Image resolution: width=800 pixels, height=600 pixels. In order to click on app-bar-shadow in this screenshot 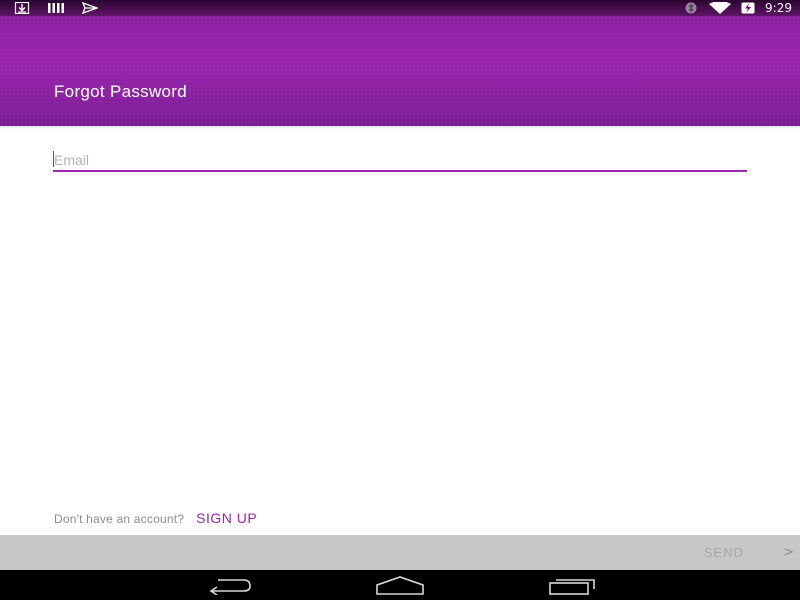, I will do `click(400, 127)`.